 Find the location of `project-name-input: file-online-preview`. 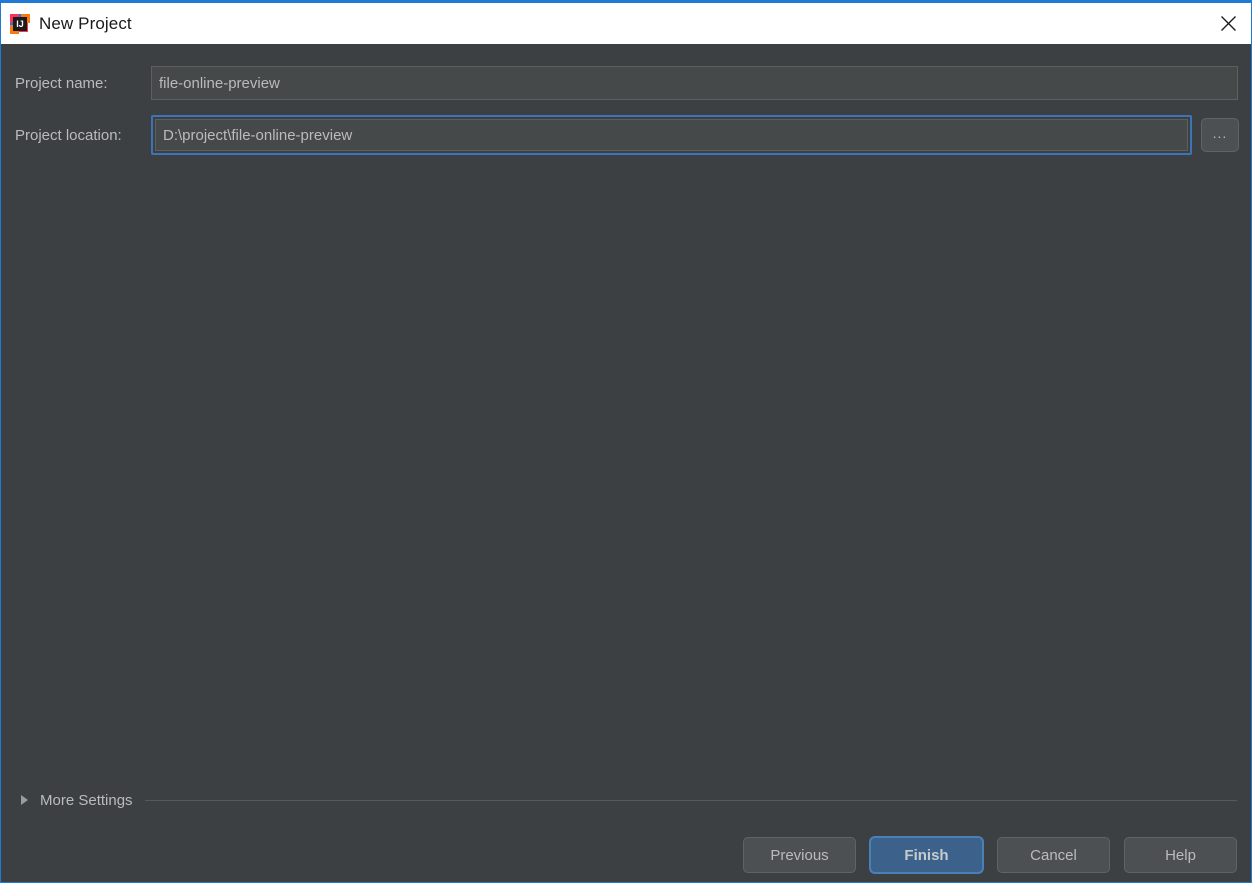

project-name-input: file-online-preview is located at coordinates (694, 83).